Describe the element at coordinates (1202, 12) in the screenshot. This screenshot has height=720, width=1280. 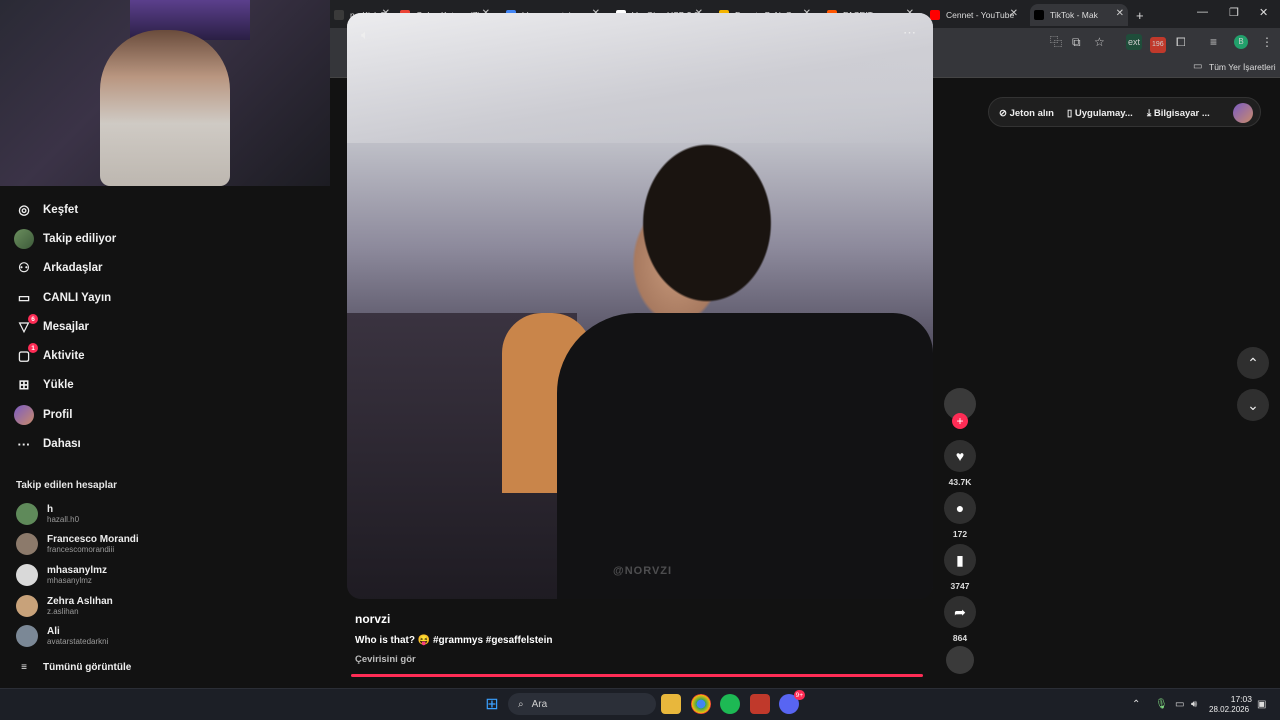
I see `minimize-icon: —` at that location.